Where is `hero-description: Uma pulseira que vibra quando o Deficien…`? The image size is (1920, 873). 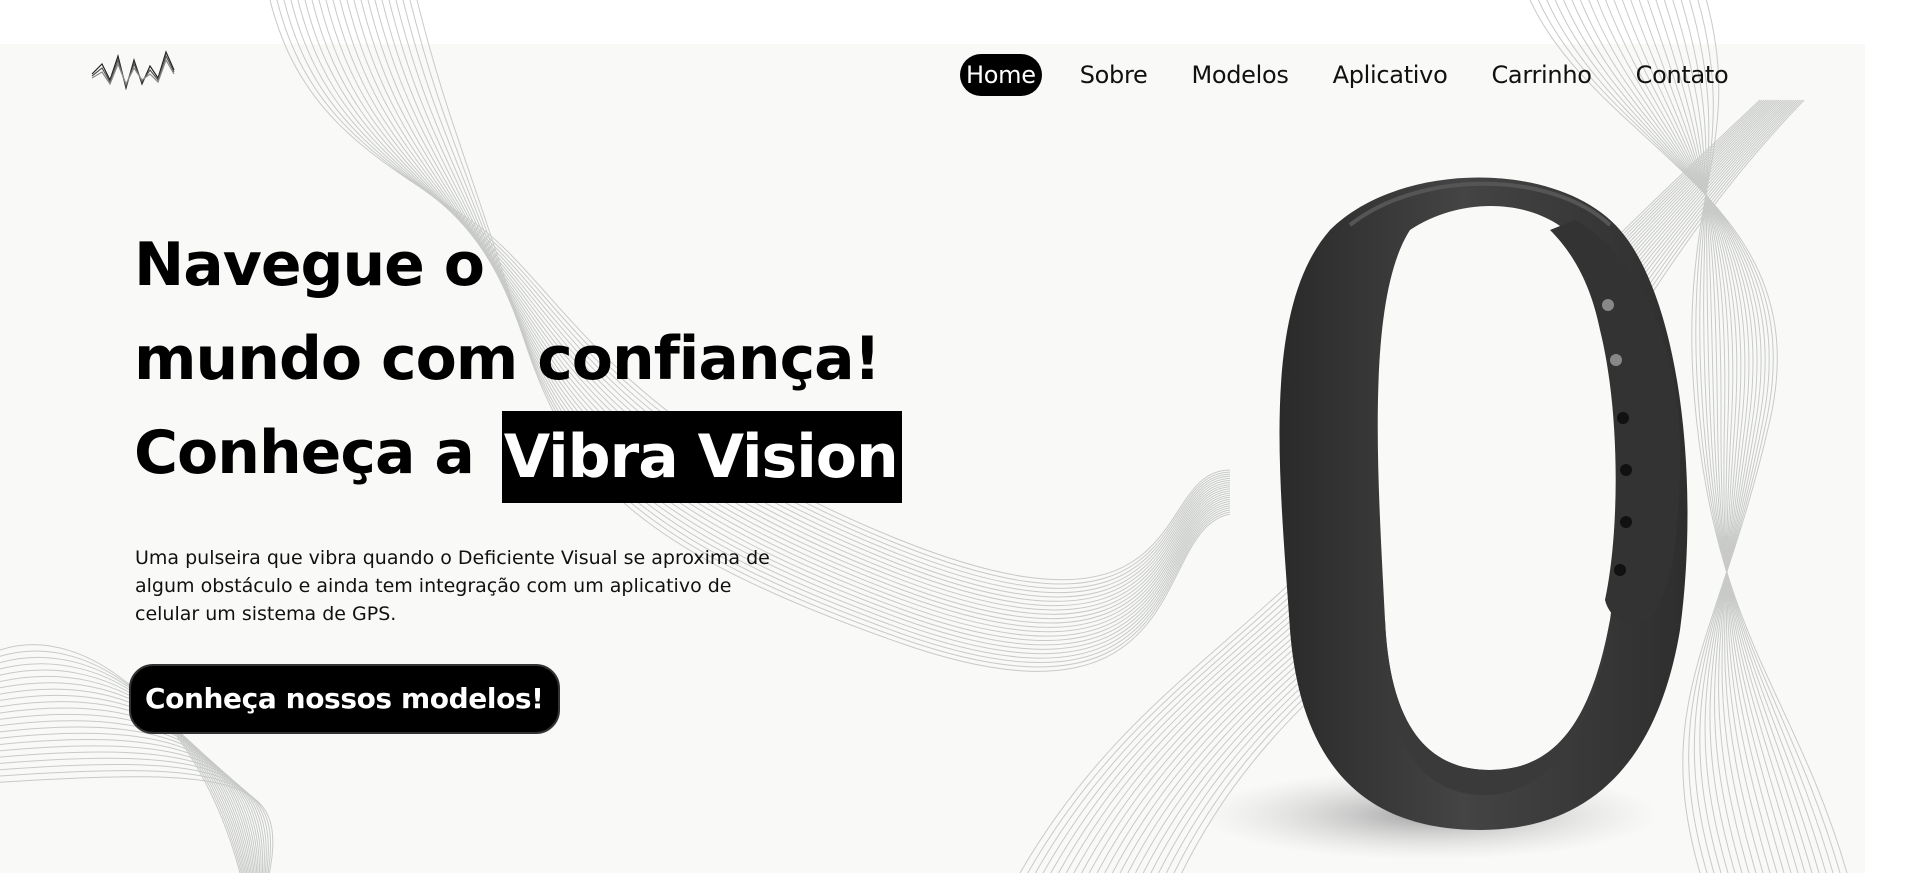 hero-description: Uma pulseira que vibra quando o Deficien… is located at coordinates (452, 586).